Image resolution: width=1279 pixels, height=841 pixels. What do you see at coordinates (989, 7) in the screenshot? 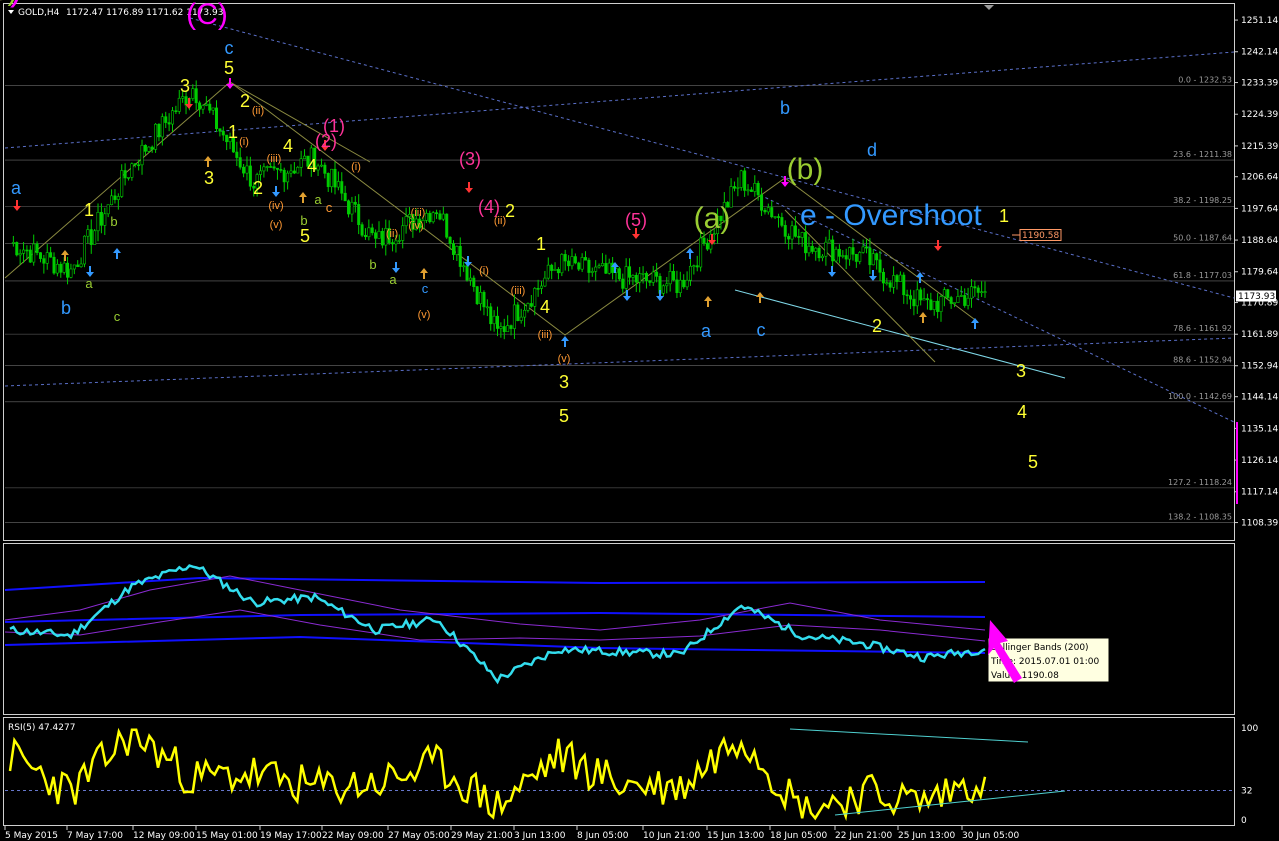
I see `scroll-shift-icon` at bounding box center [989, 7].